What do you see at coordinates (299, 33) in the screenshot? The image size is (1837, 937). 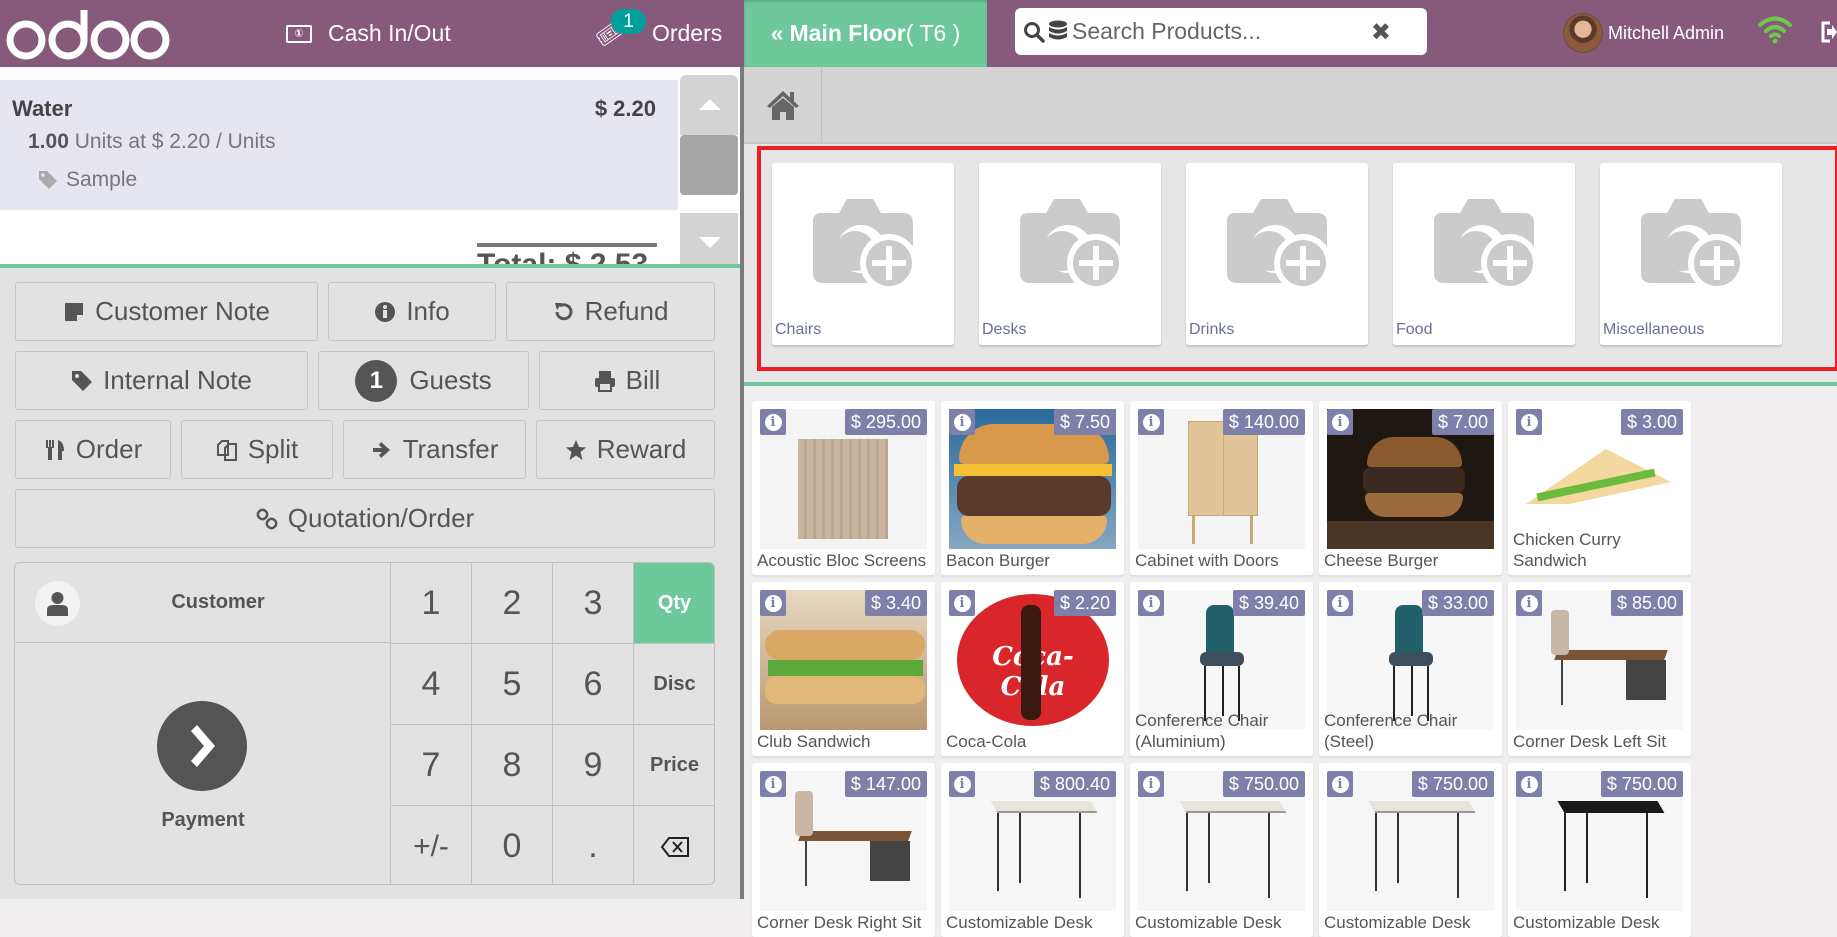 I see `money-icon: ①` at bounding box center [299, 33].